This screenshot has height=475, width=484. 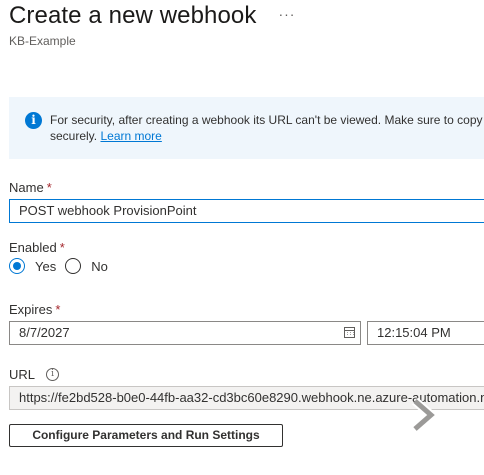 I want to click on name-label: Name *, so click(x=30, y=187).